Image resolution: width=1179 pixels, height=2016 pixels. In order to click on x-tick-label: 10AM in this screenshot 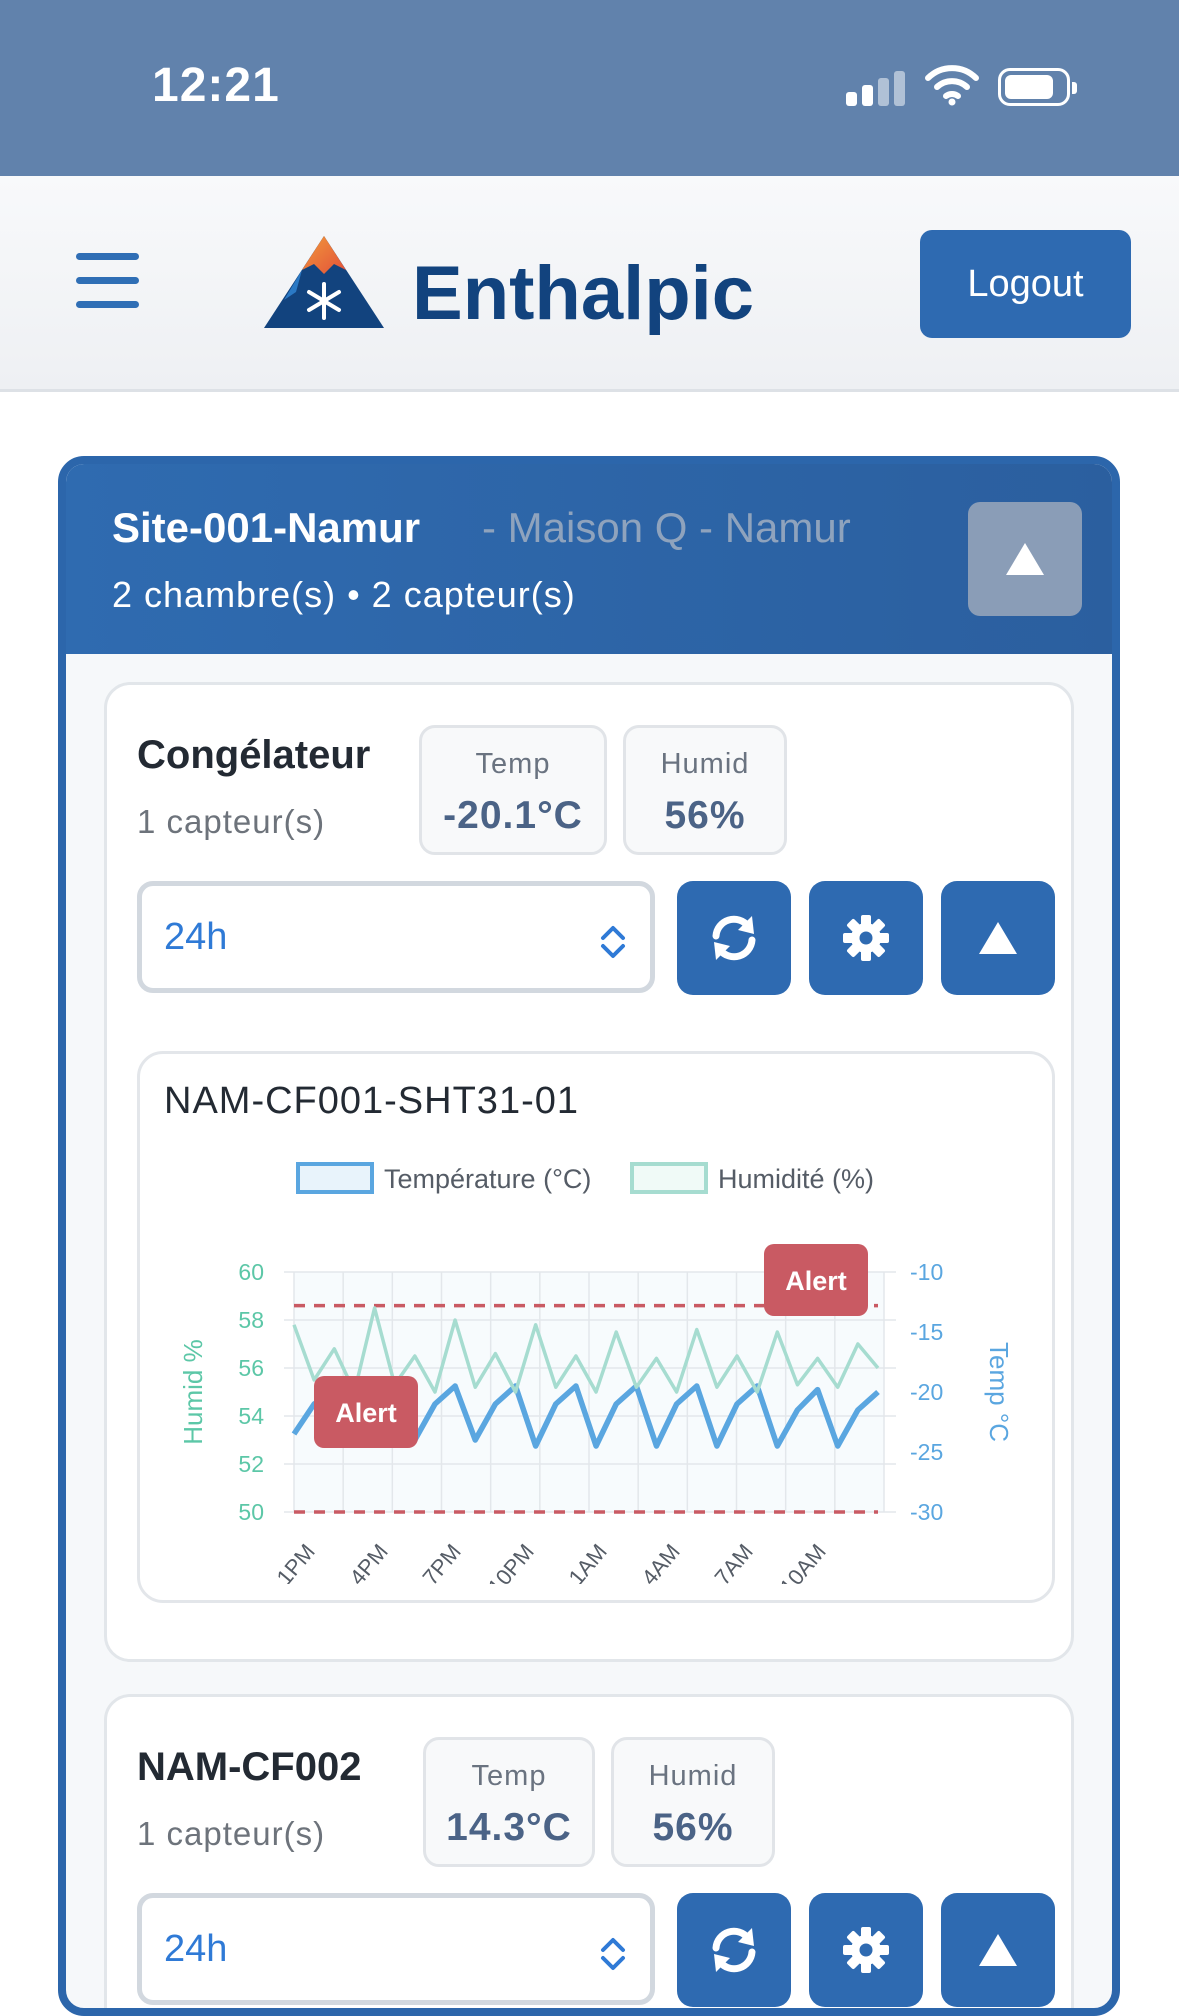, I will do `click(803, 1561)`.